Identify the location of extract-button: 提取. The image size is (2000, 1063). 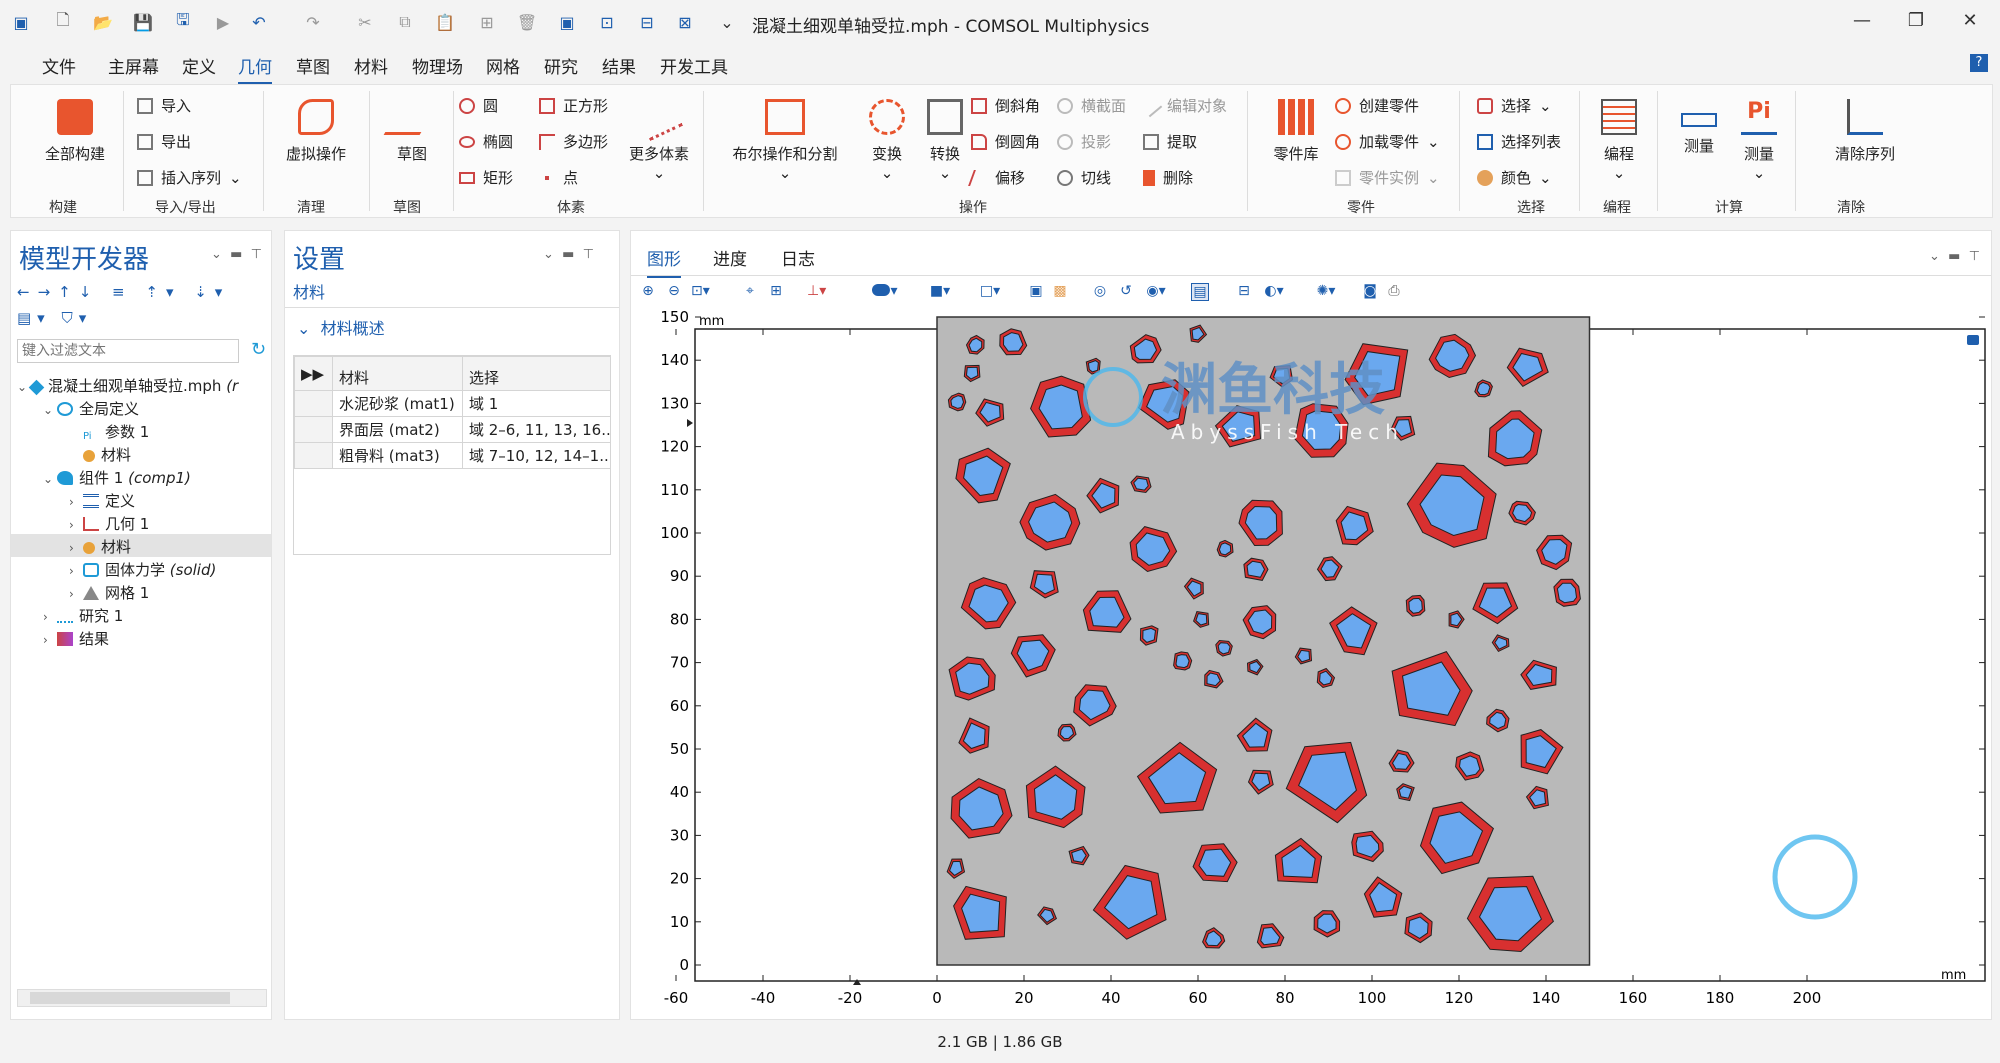
(1170, 141).